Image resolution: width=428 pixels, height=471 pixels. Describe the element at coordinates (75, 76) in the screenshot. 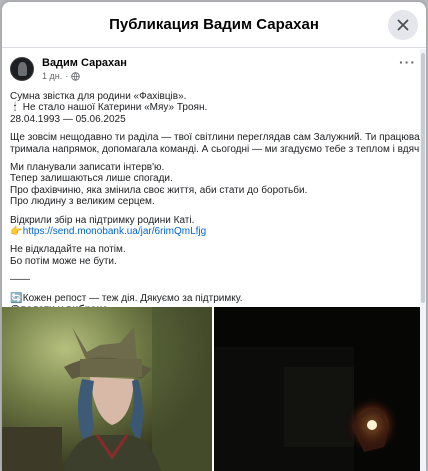

I see `globe-icon` at that location.